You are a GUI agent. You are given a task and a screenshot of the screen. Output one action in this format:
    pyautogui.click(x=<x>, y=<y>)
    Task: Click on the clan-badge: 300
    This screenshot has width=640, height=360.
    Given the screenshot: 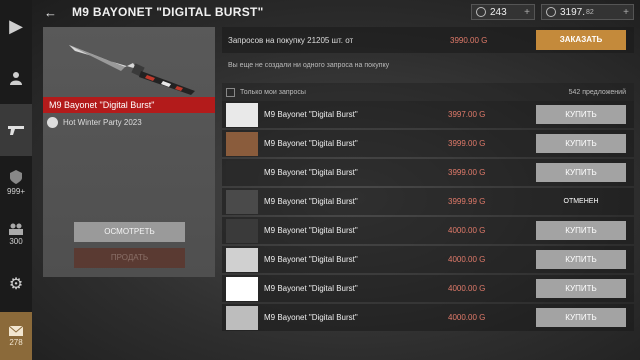 What is the action you would take?
    pyautogui.click(x=16, y=234)
    